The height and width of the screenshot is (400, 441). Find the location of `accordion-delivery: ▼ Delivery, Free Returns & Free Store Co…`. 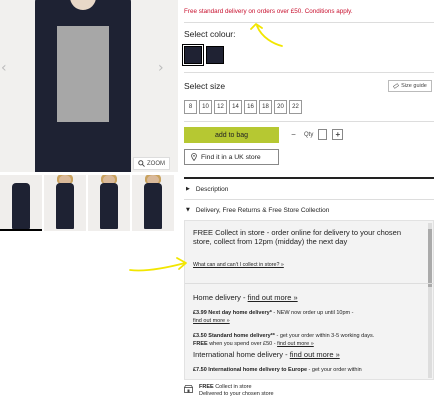

accordion-delivery: ▼ Delivery, Free Returns & Free Store Co… is located at coordinates (309, 210).